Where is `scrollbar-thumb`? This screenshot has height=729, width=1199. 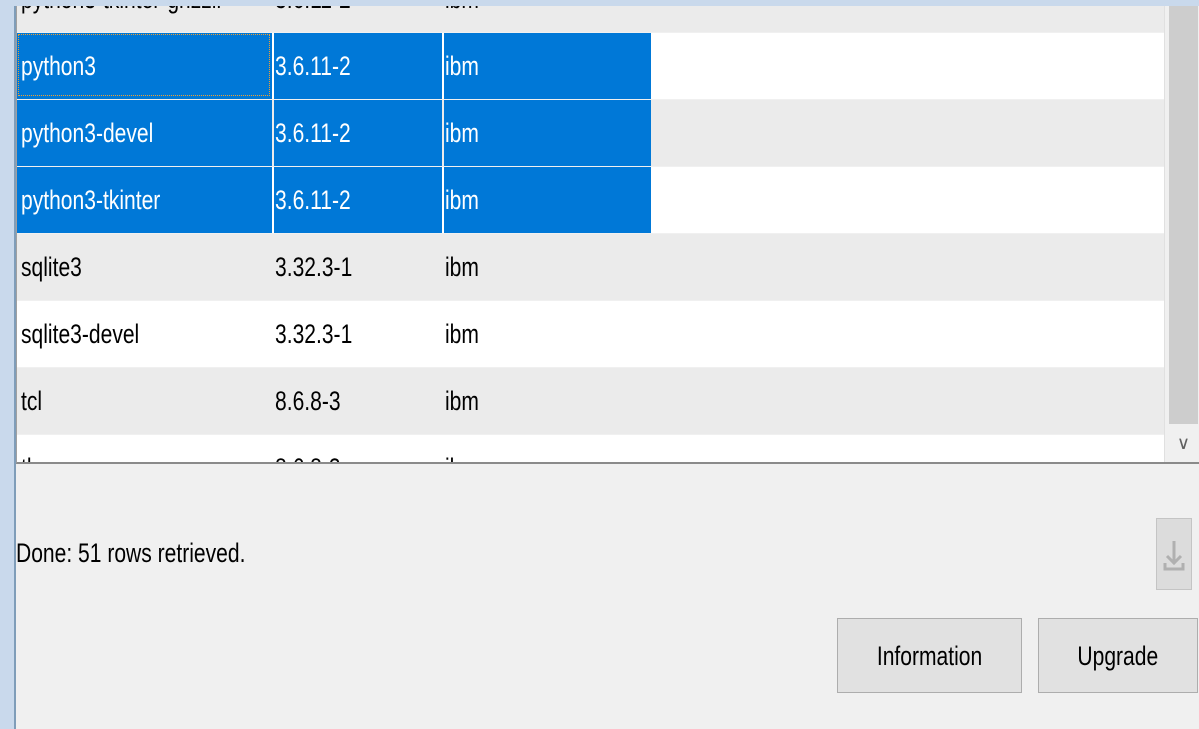
scrollbar-thumb is located at coordinates (1183, 215).